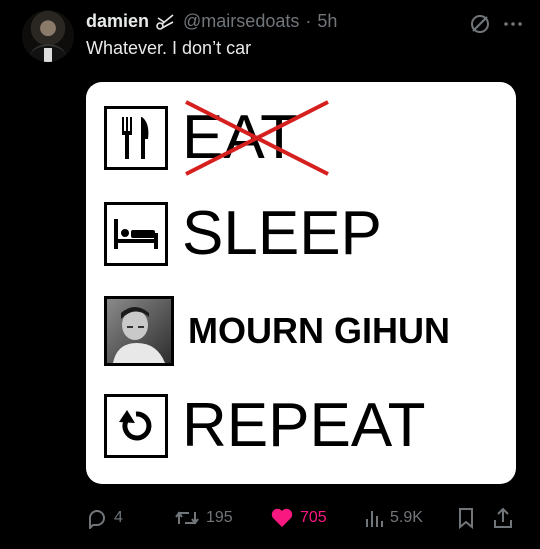 The image size is (540, 549). What do you see at coordinates (139, 331) in the screenshot?
I see `man-photo` at bounding box center [139, 331].